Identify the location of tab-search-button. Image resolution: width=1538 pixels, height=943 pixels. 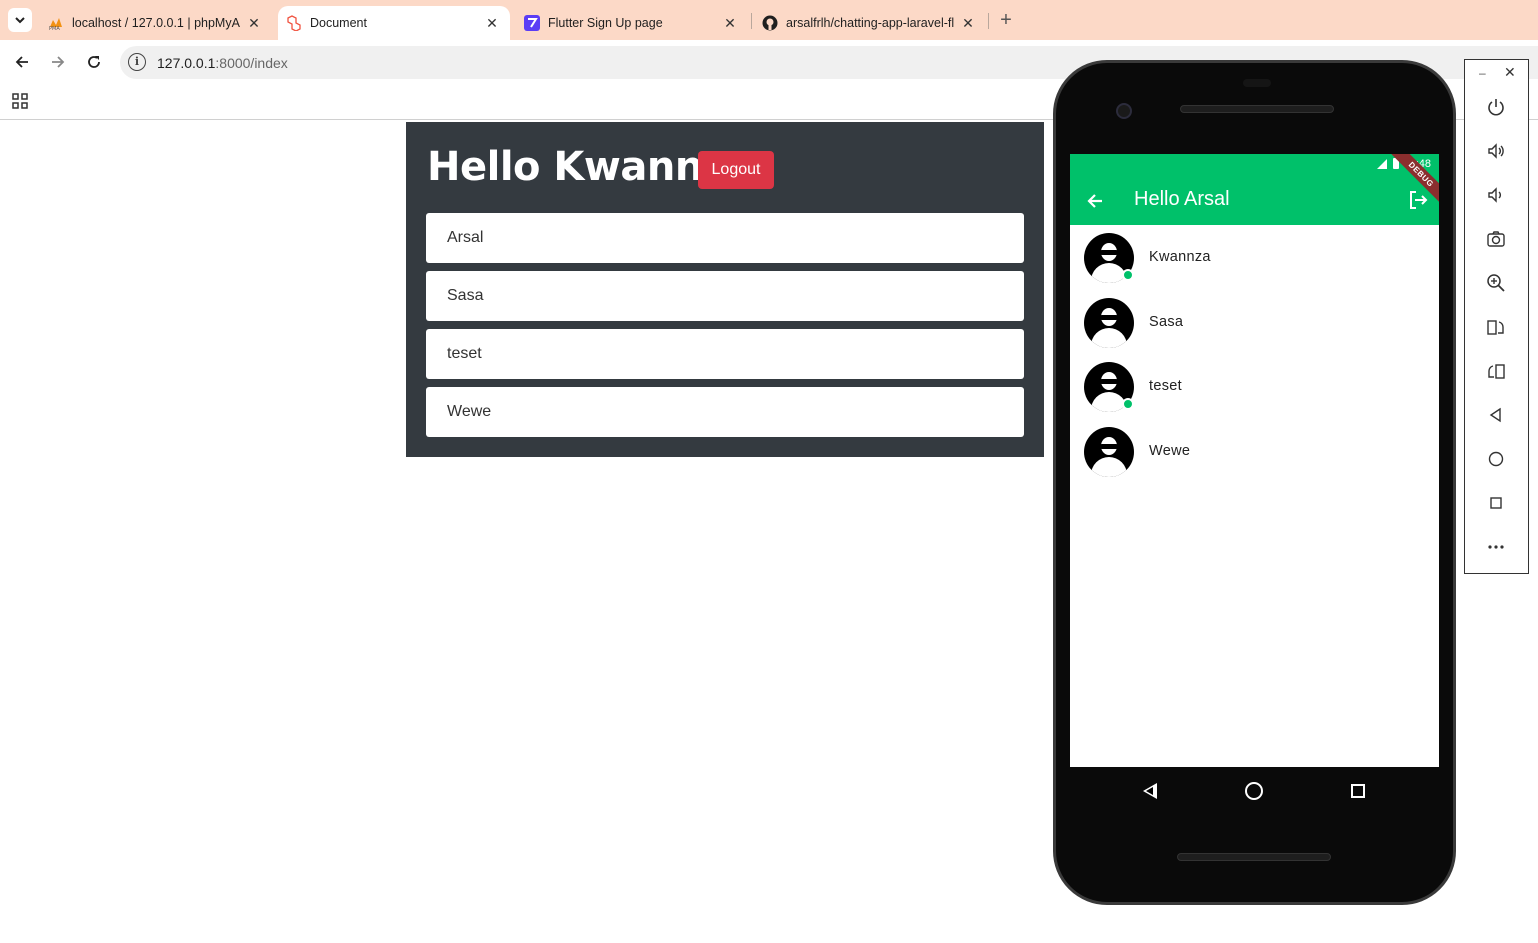
(20, 20).